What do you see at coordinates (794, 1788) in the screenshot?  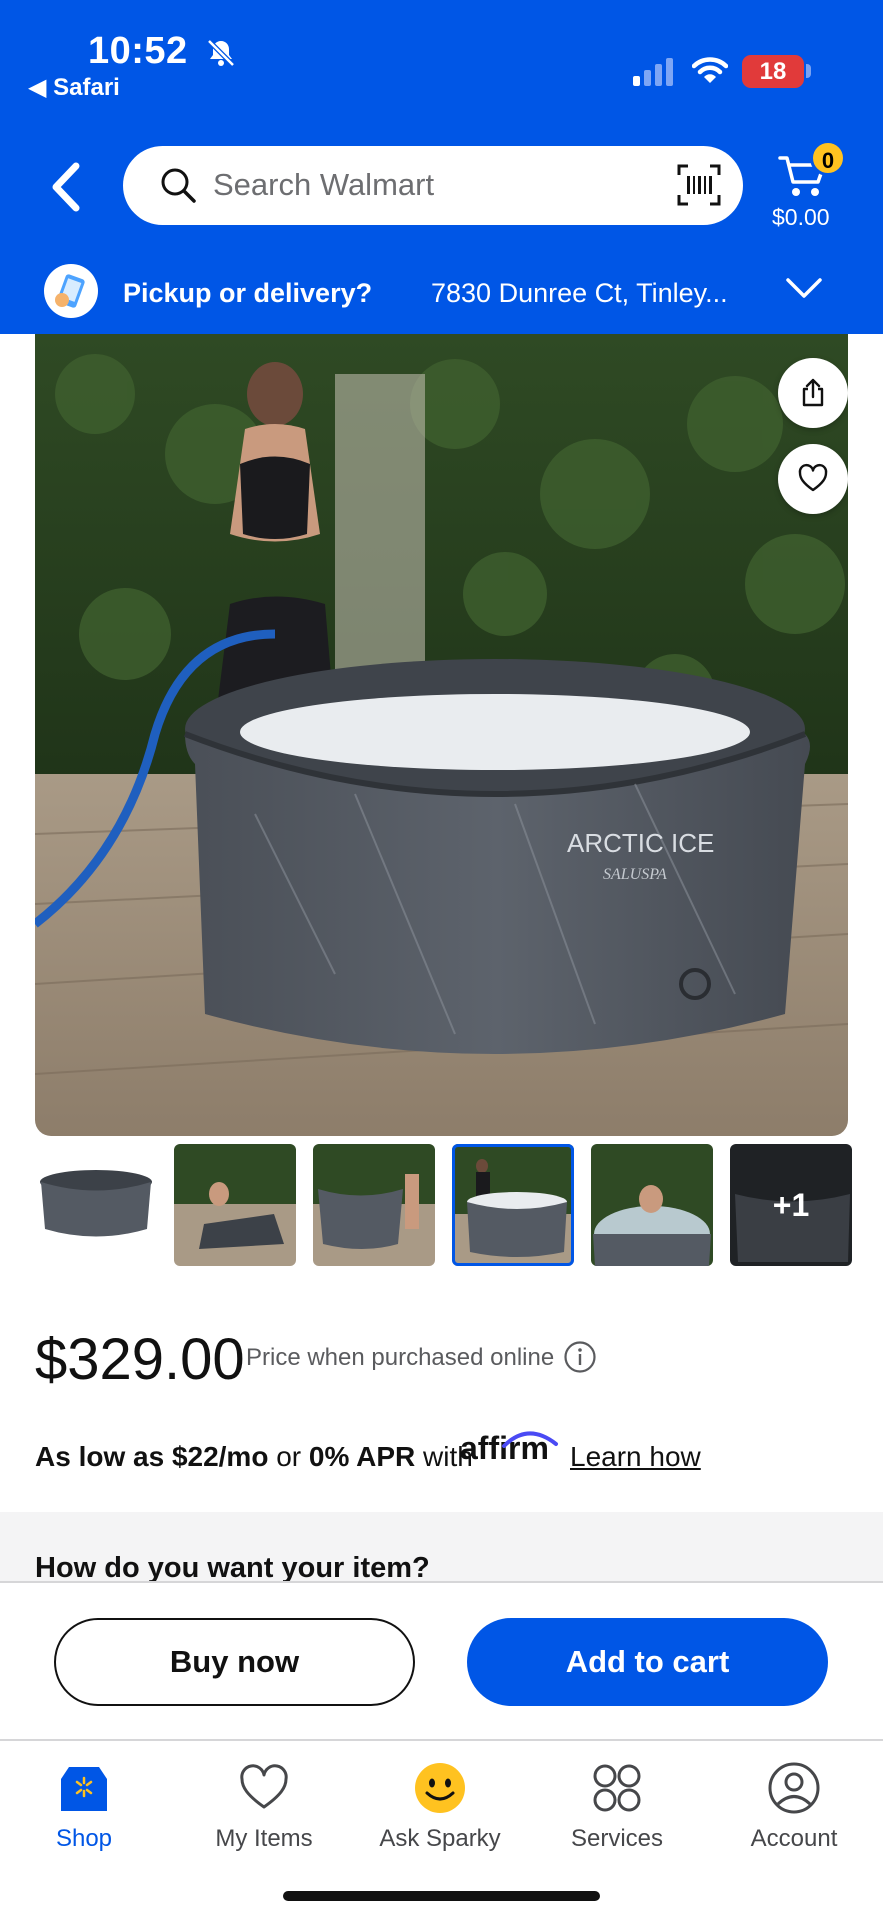 I see `account-icon` at bounding box center [794, 1788].